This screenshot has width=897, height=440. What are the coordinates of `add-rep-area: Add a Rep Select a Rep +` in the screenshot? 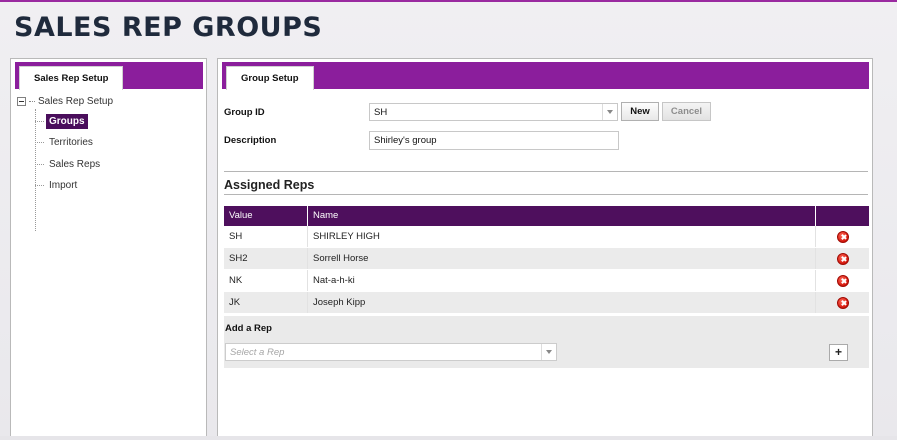 It's located at (546, 342).